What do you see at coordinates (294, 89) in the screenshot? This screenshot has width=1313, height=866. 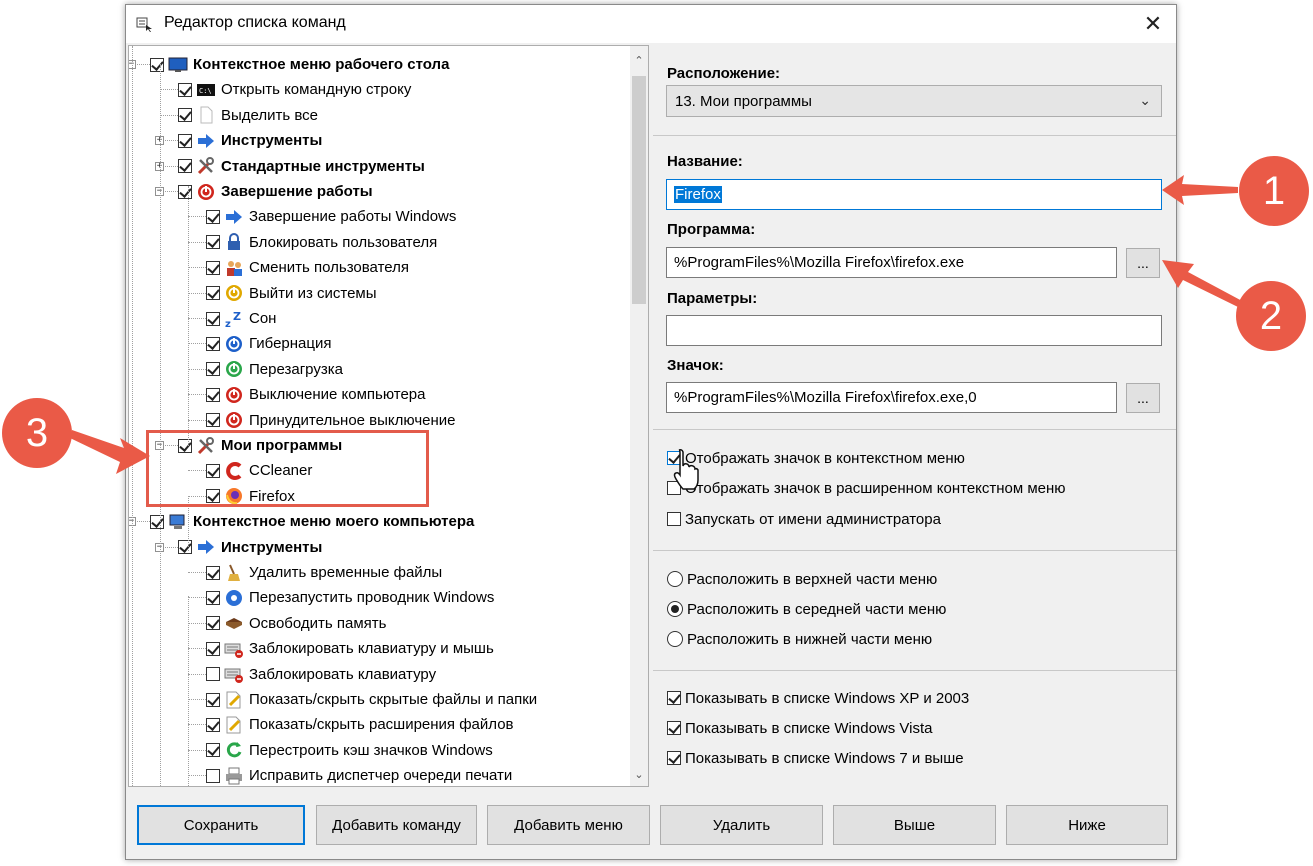 I see `tree-item: C:\ Открыть командную строку` at bounding box center [294, 89].